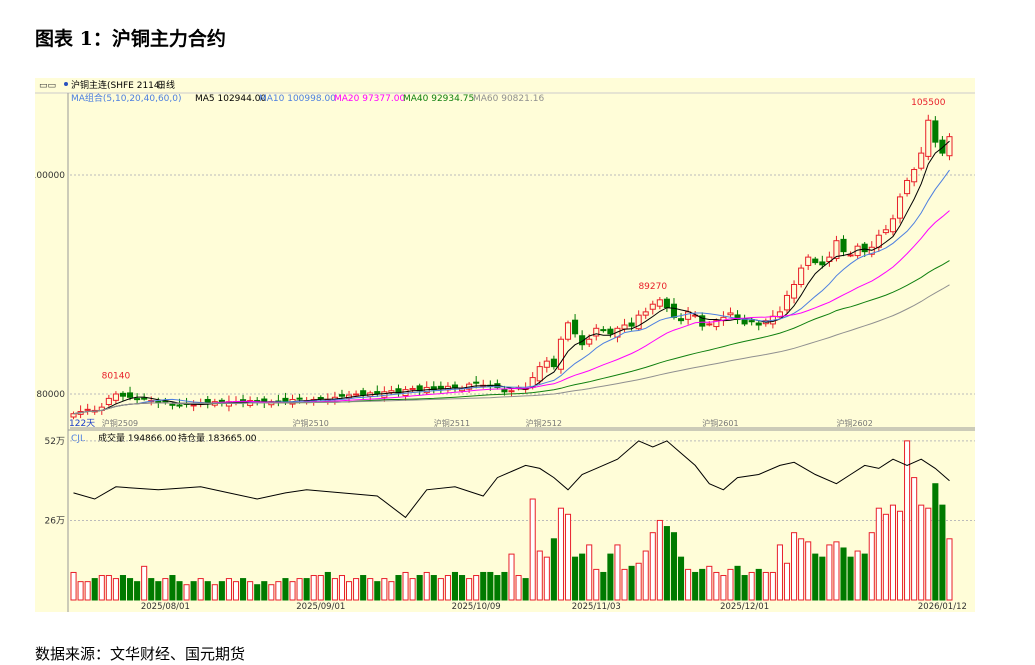 This screenshot has width=1035, height=665. I want to click on cjl-dropdown: CJL, so click(78, 439).